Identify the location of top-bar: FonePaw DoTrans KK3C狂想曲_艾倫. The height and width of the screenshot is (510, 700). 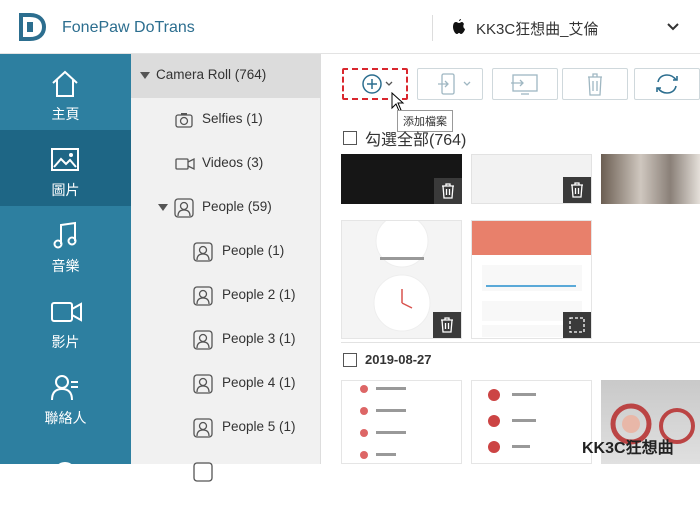
(350, 27).